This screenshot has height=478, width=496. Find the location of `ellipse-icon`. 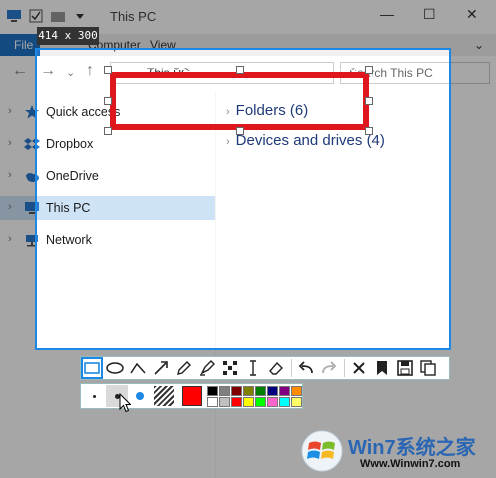

ellipse-icon is located at coordinates (115, 368).